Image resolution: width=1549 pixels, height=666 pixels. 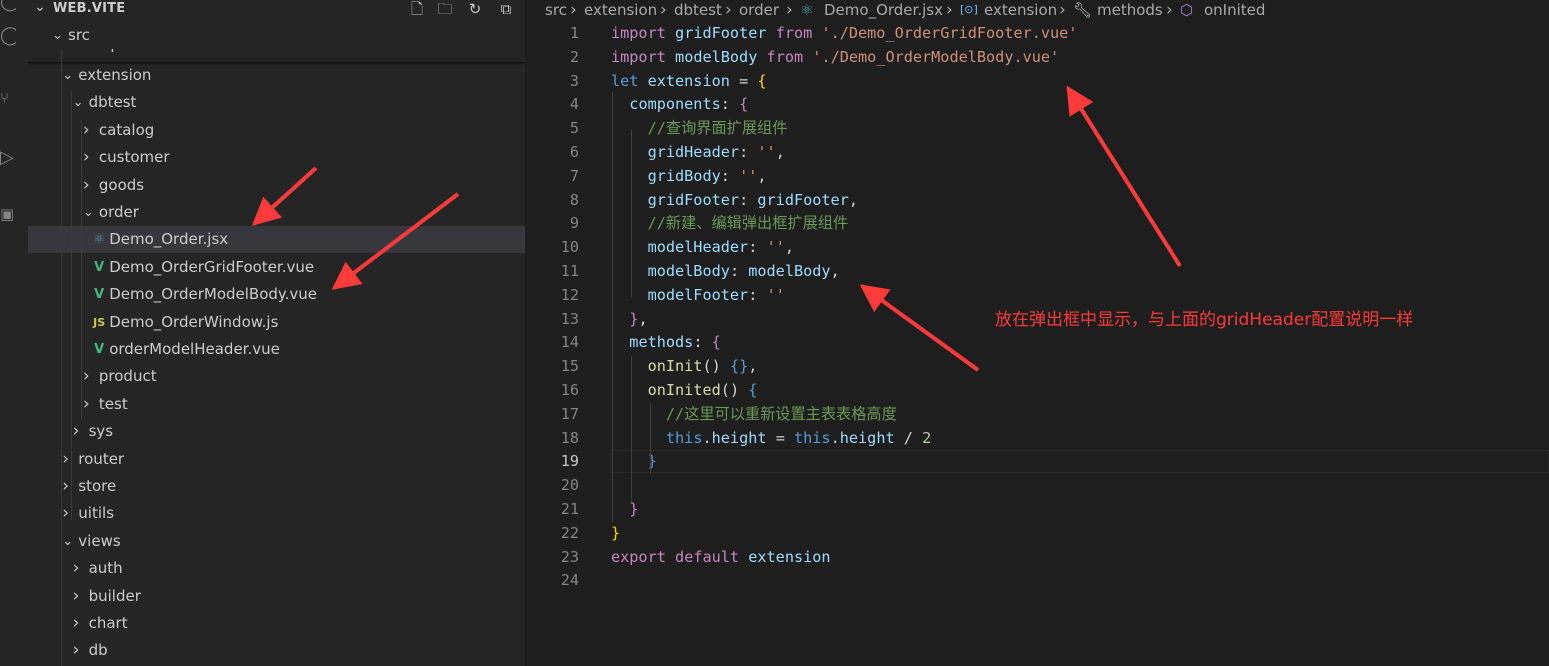 I want to click on code-line: 8 gridFooter: gridFooter,, so click(x=1037, y=200).